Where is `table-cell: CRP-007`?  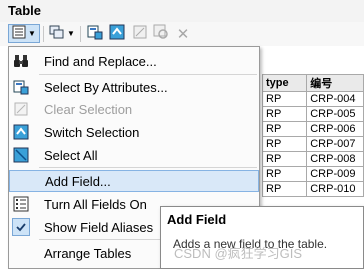 table-cell: CRP-007 is located at coordinates (335, 144).